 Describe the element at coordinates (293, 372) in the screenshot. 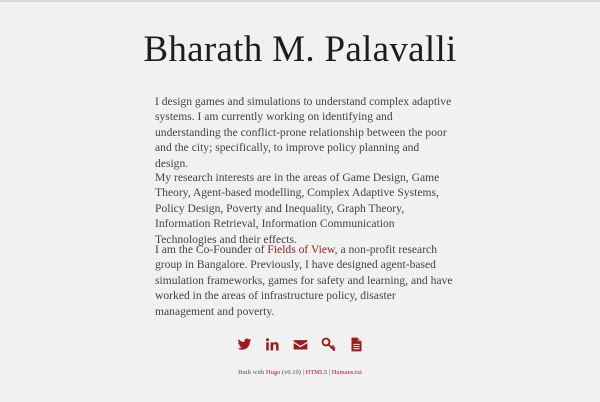

I see `footer-version: (v0.19) |` at that location.